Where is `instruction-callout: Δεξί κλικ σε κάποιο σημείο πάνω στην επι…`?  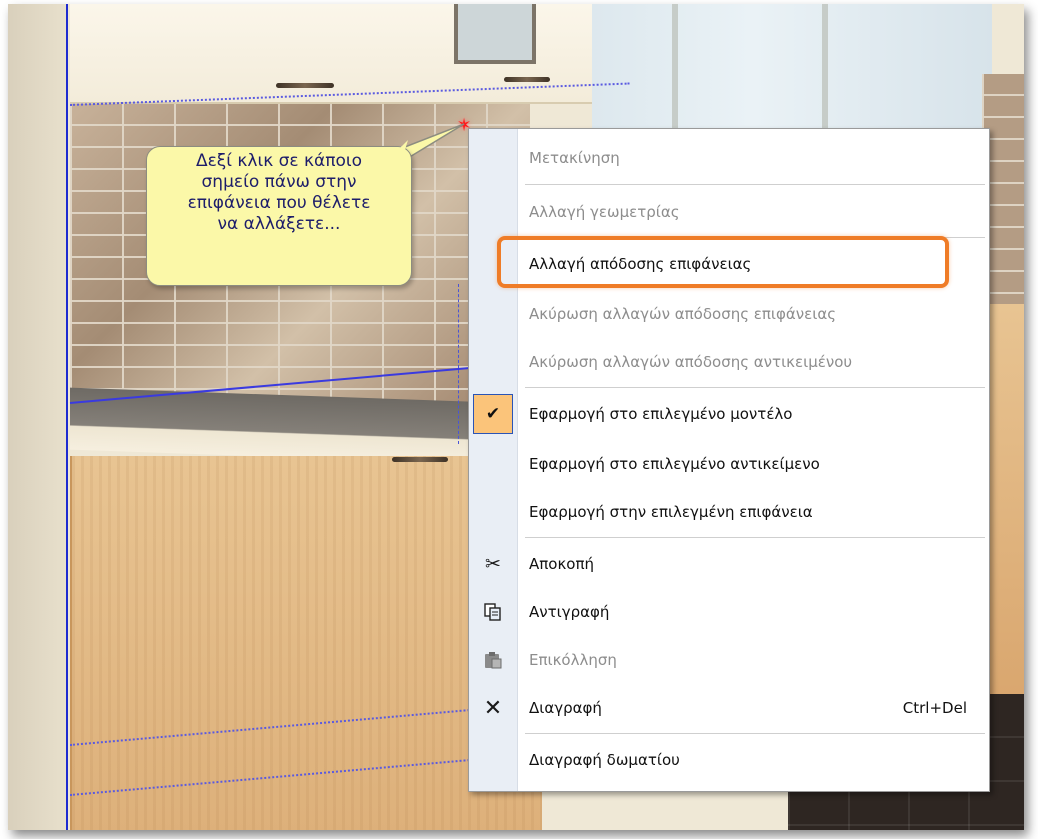 instruction-callout: Δεξί κλικ σε κάποιο σημείο πάνω στην επι… is located at coordinates (279, 216).